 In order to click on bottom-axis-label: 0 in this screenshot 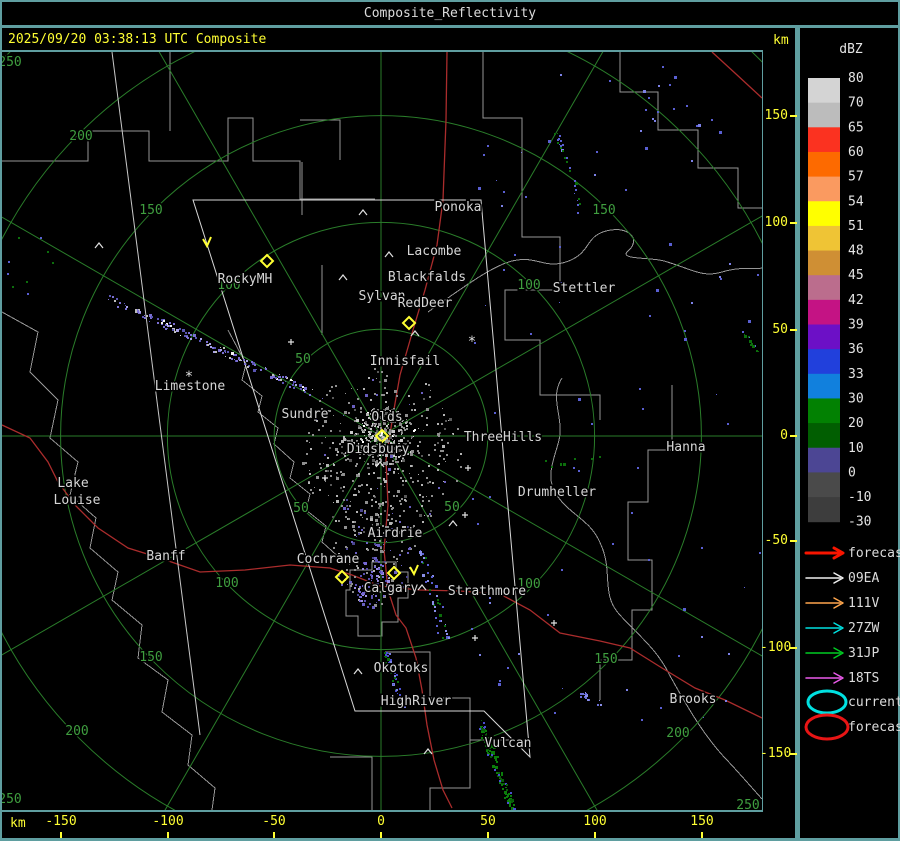, I will do `click(381, 821)`.